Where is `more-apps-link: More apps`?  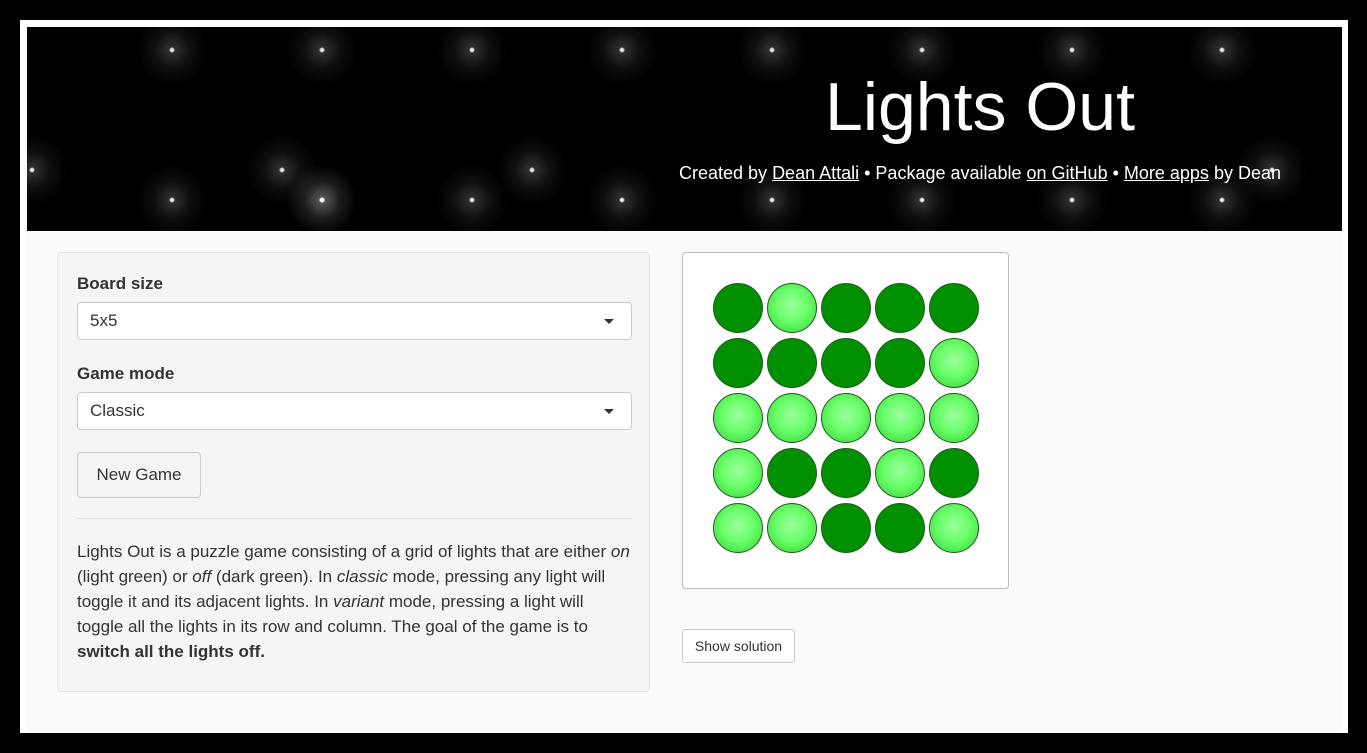
more-apps-link: More apps is located at coordinates (1166, 173).